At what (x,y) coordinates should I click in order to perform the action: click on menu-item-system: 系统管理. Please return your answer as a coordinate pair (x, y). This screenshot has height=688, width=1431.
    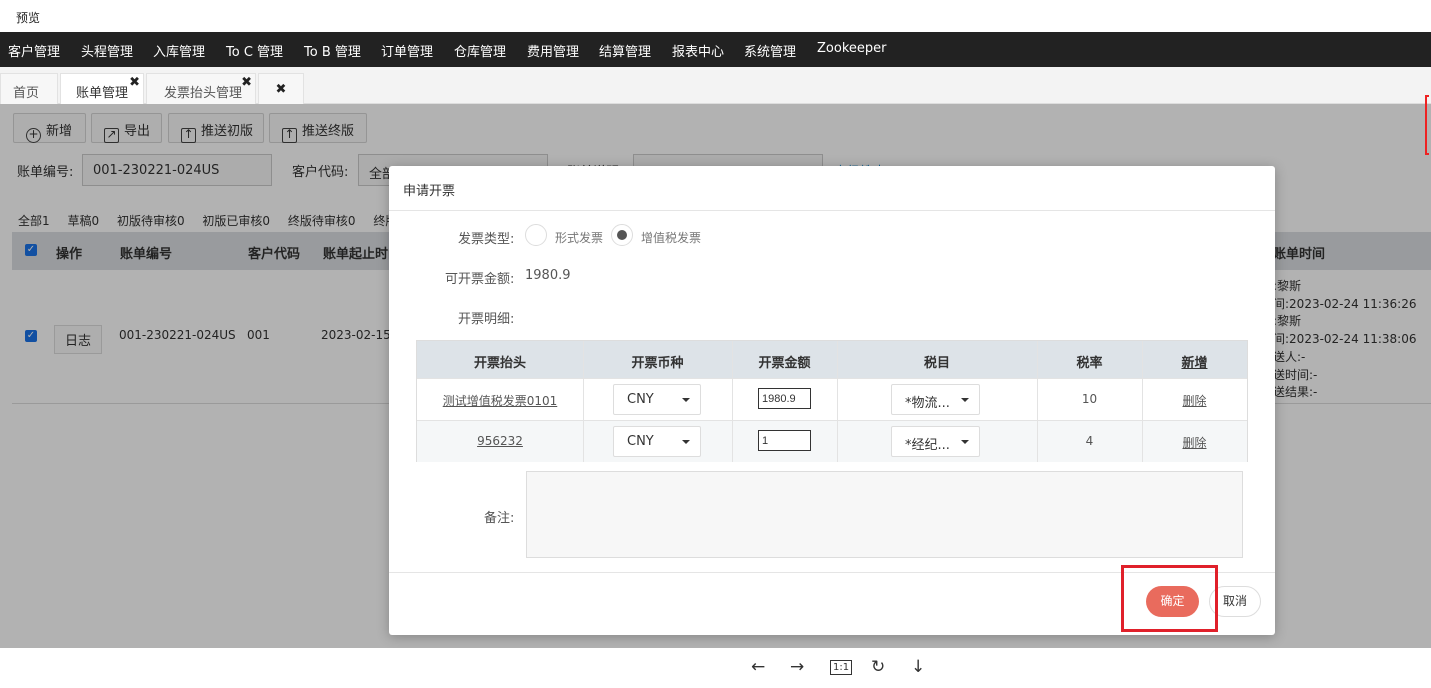
    Looking at the image, I should click on (770, 50).